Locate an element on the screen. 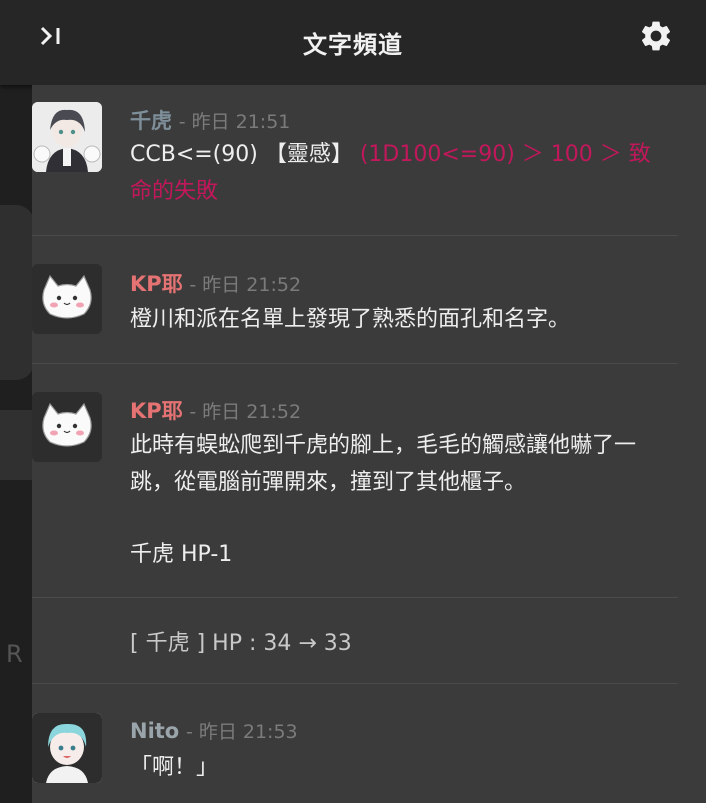 This screenshot has width=706, height=803. message-text: CCB<=(90) 【靈感】 (1D100<=90) ＞ 100 ＞ 致命的失敗 is located at coordinates (400, 173).